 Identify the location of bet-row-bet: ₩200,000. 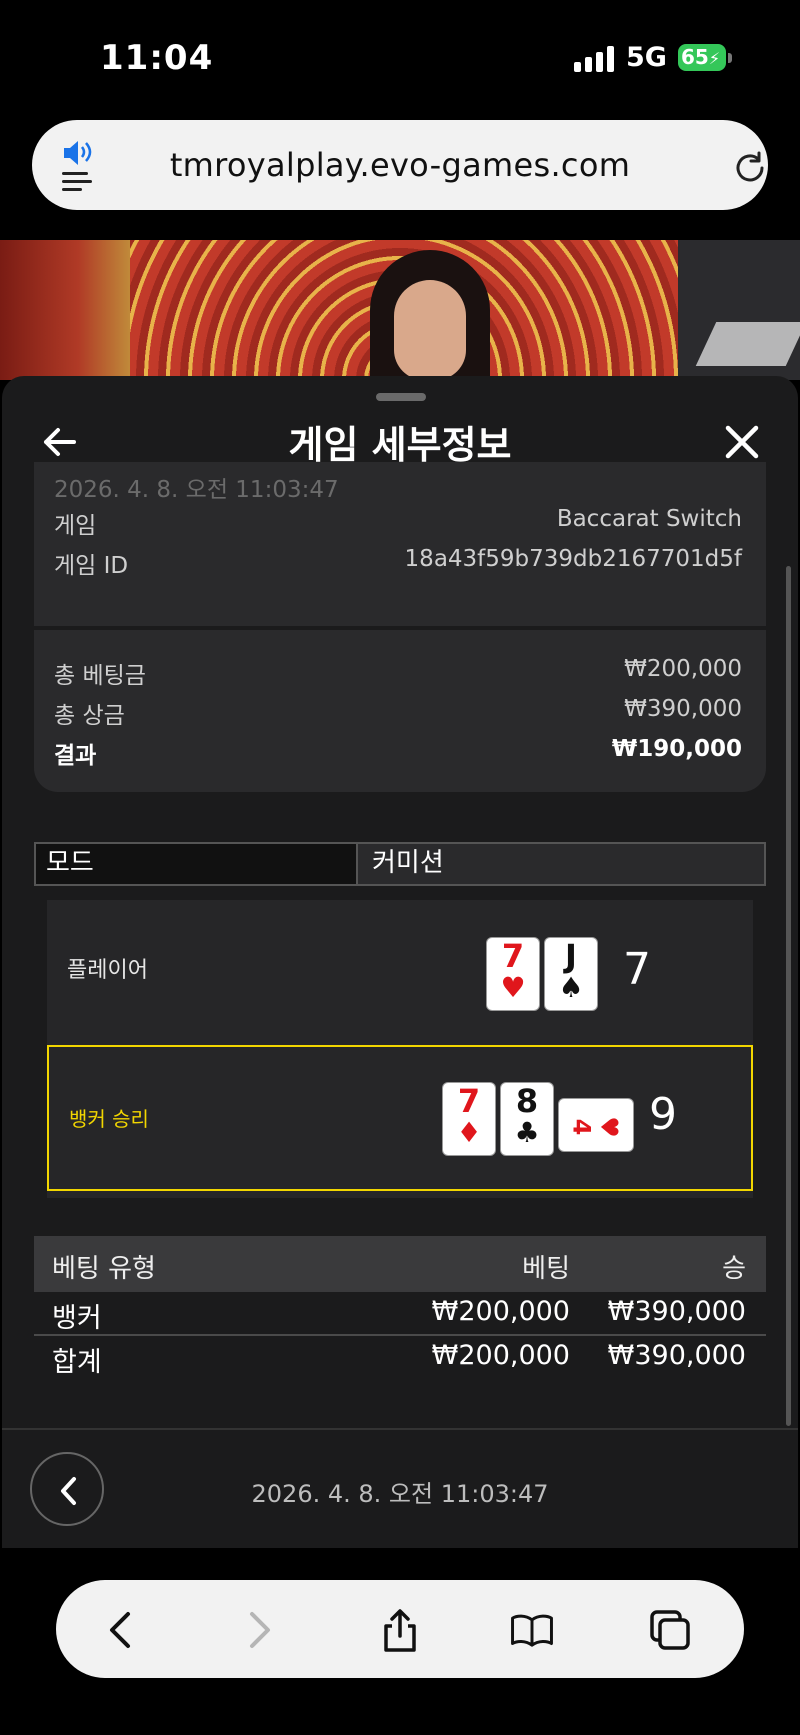
(500, 1311).